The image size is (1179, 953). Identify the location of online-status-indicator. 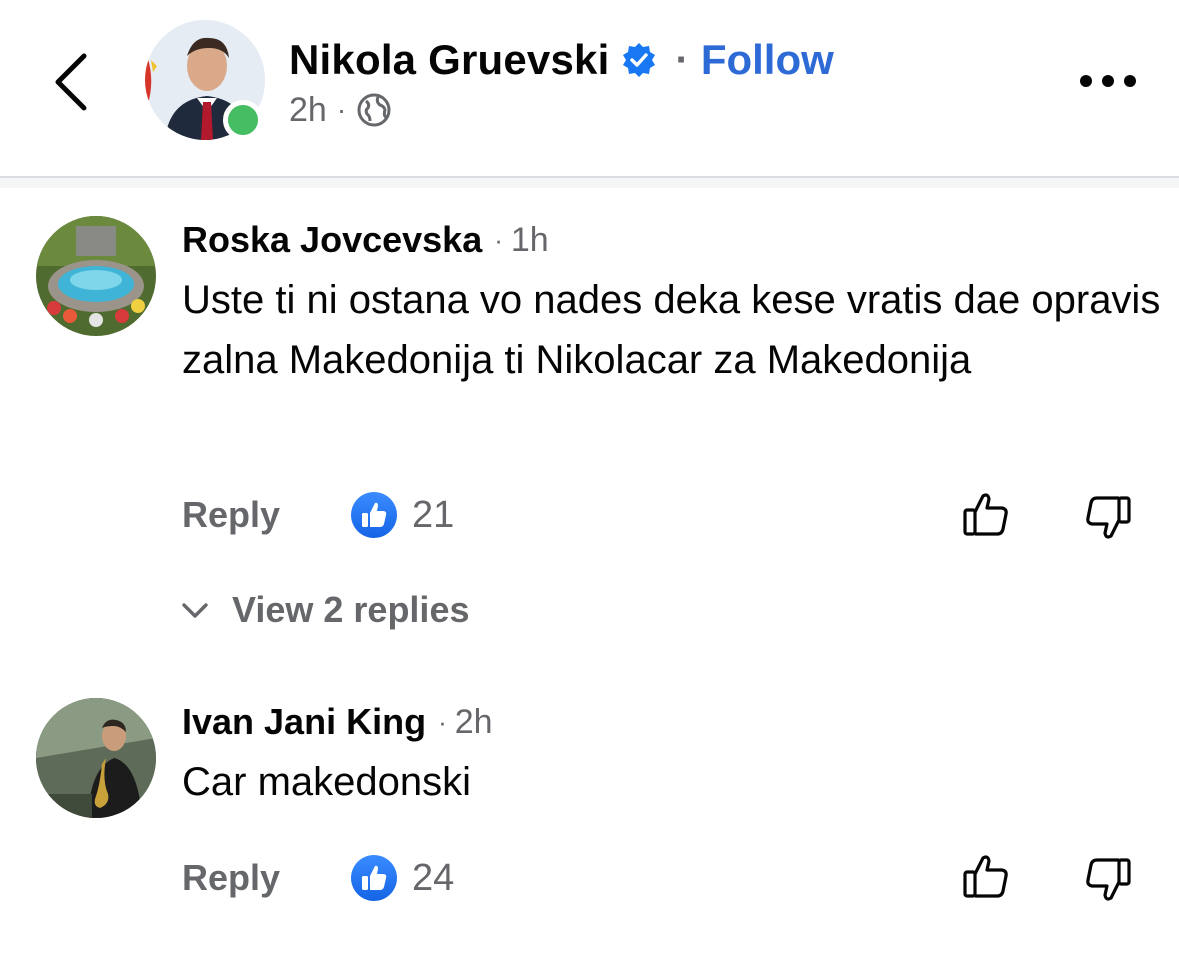
(243, 120).